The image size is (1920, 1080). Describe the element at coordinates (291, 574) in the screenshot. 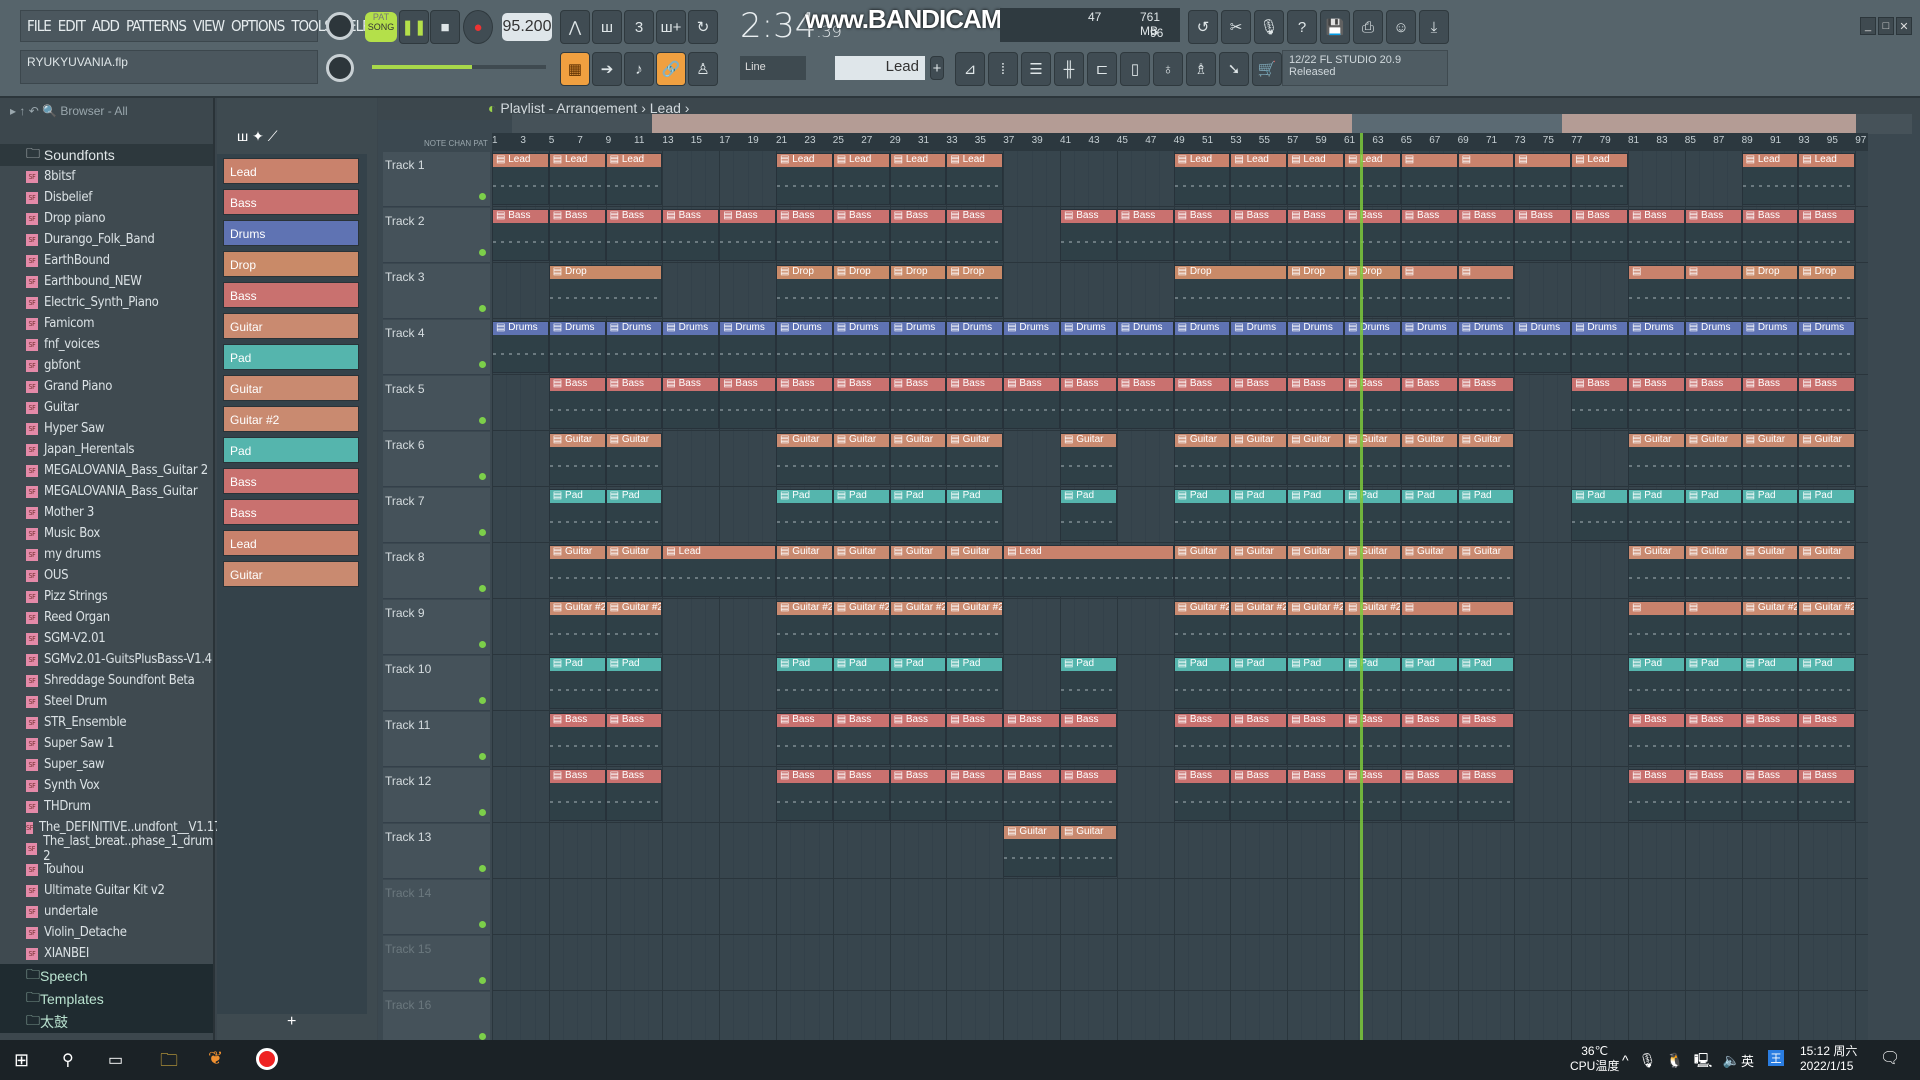

I see `pattern-item: Guitar` at that location.